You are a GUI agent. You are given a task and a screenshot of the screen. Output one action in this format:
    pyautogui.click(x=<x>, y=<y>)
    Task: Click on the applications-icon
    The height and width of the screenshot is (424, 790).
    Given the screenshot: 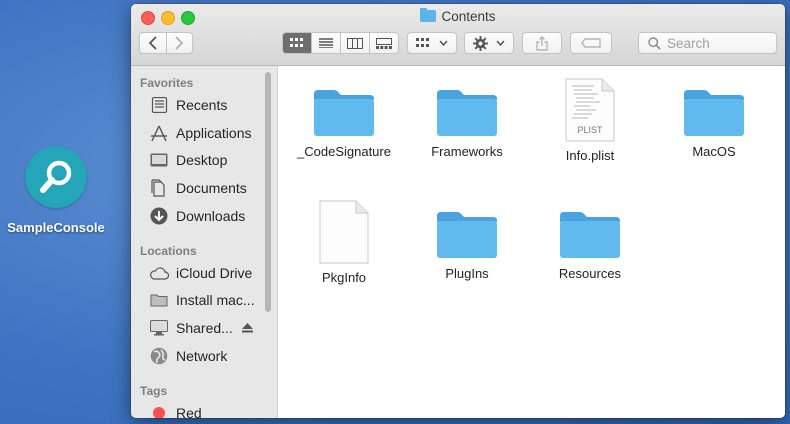 What is the action you would take?
    pyautogui.click(x=159, y=133)
    